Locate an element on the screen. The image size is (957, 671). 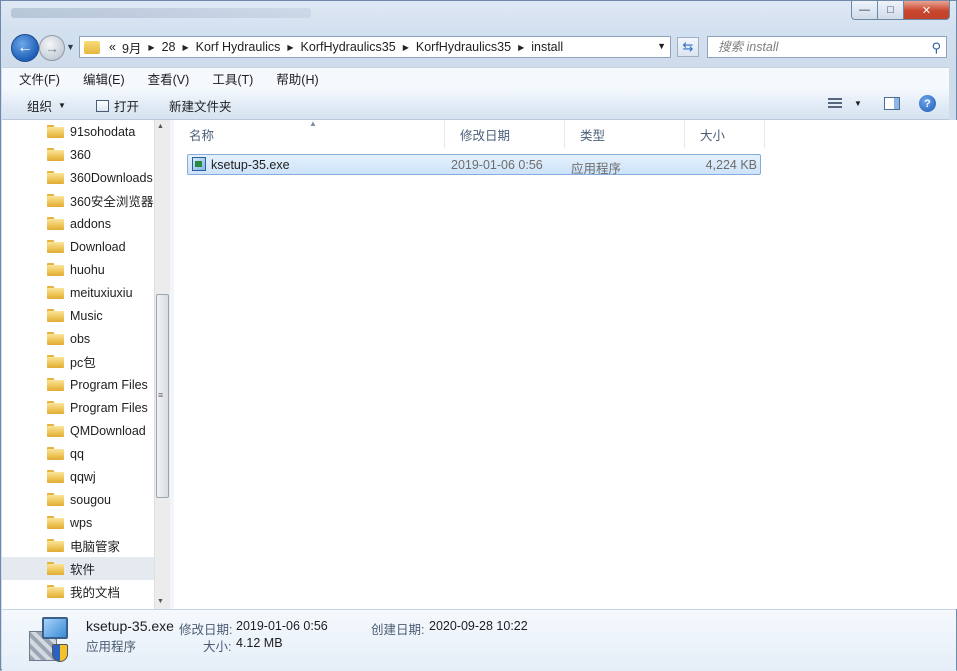
sidebar-item: 360Downloads is located at coordinates (78, 177).